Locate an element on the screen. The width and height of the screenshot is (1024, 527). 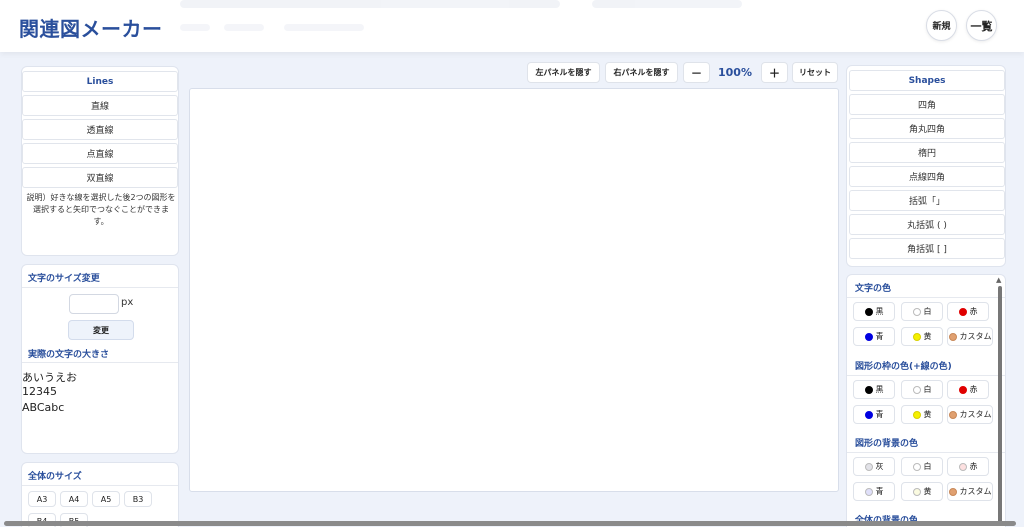
size-a5-button: A5 is located at coordinates (106, 499).